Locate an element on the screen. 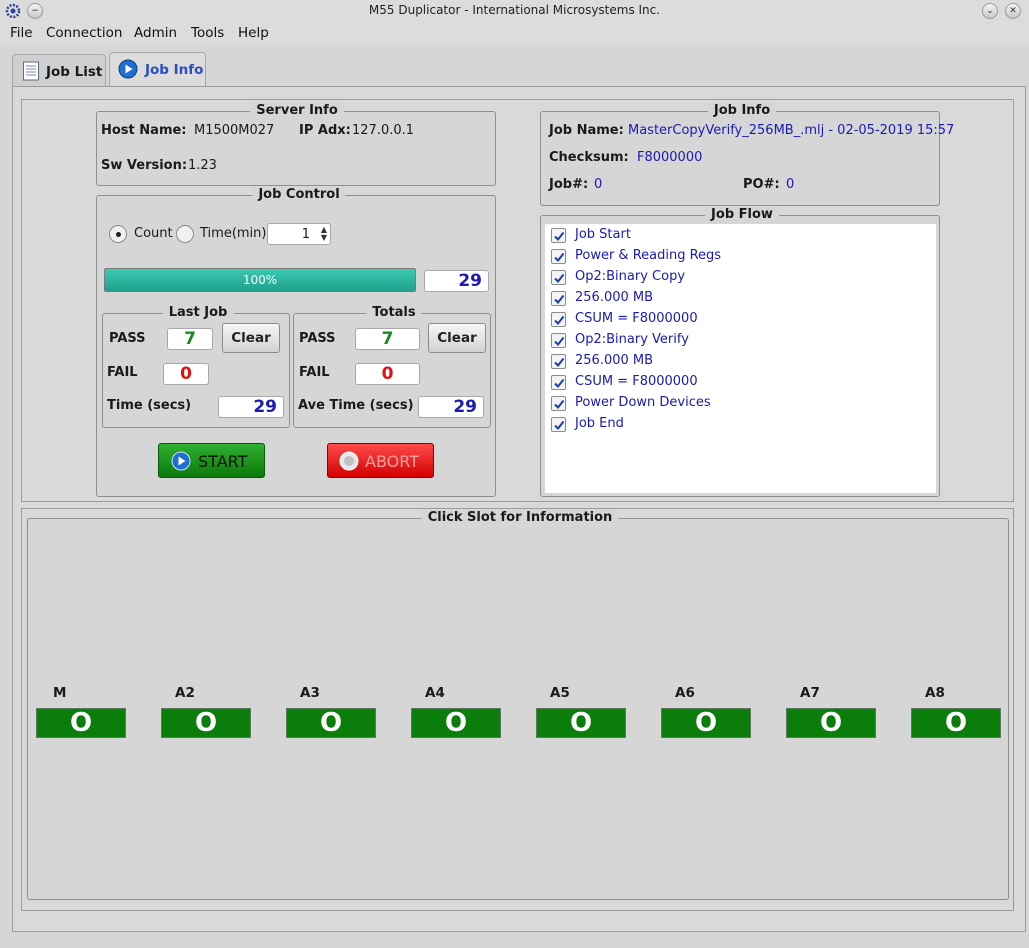 This screenshot has height=948, width=1029. job-flow-title: Job Flow is located at coordinates (742, 214).